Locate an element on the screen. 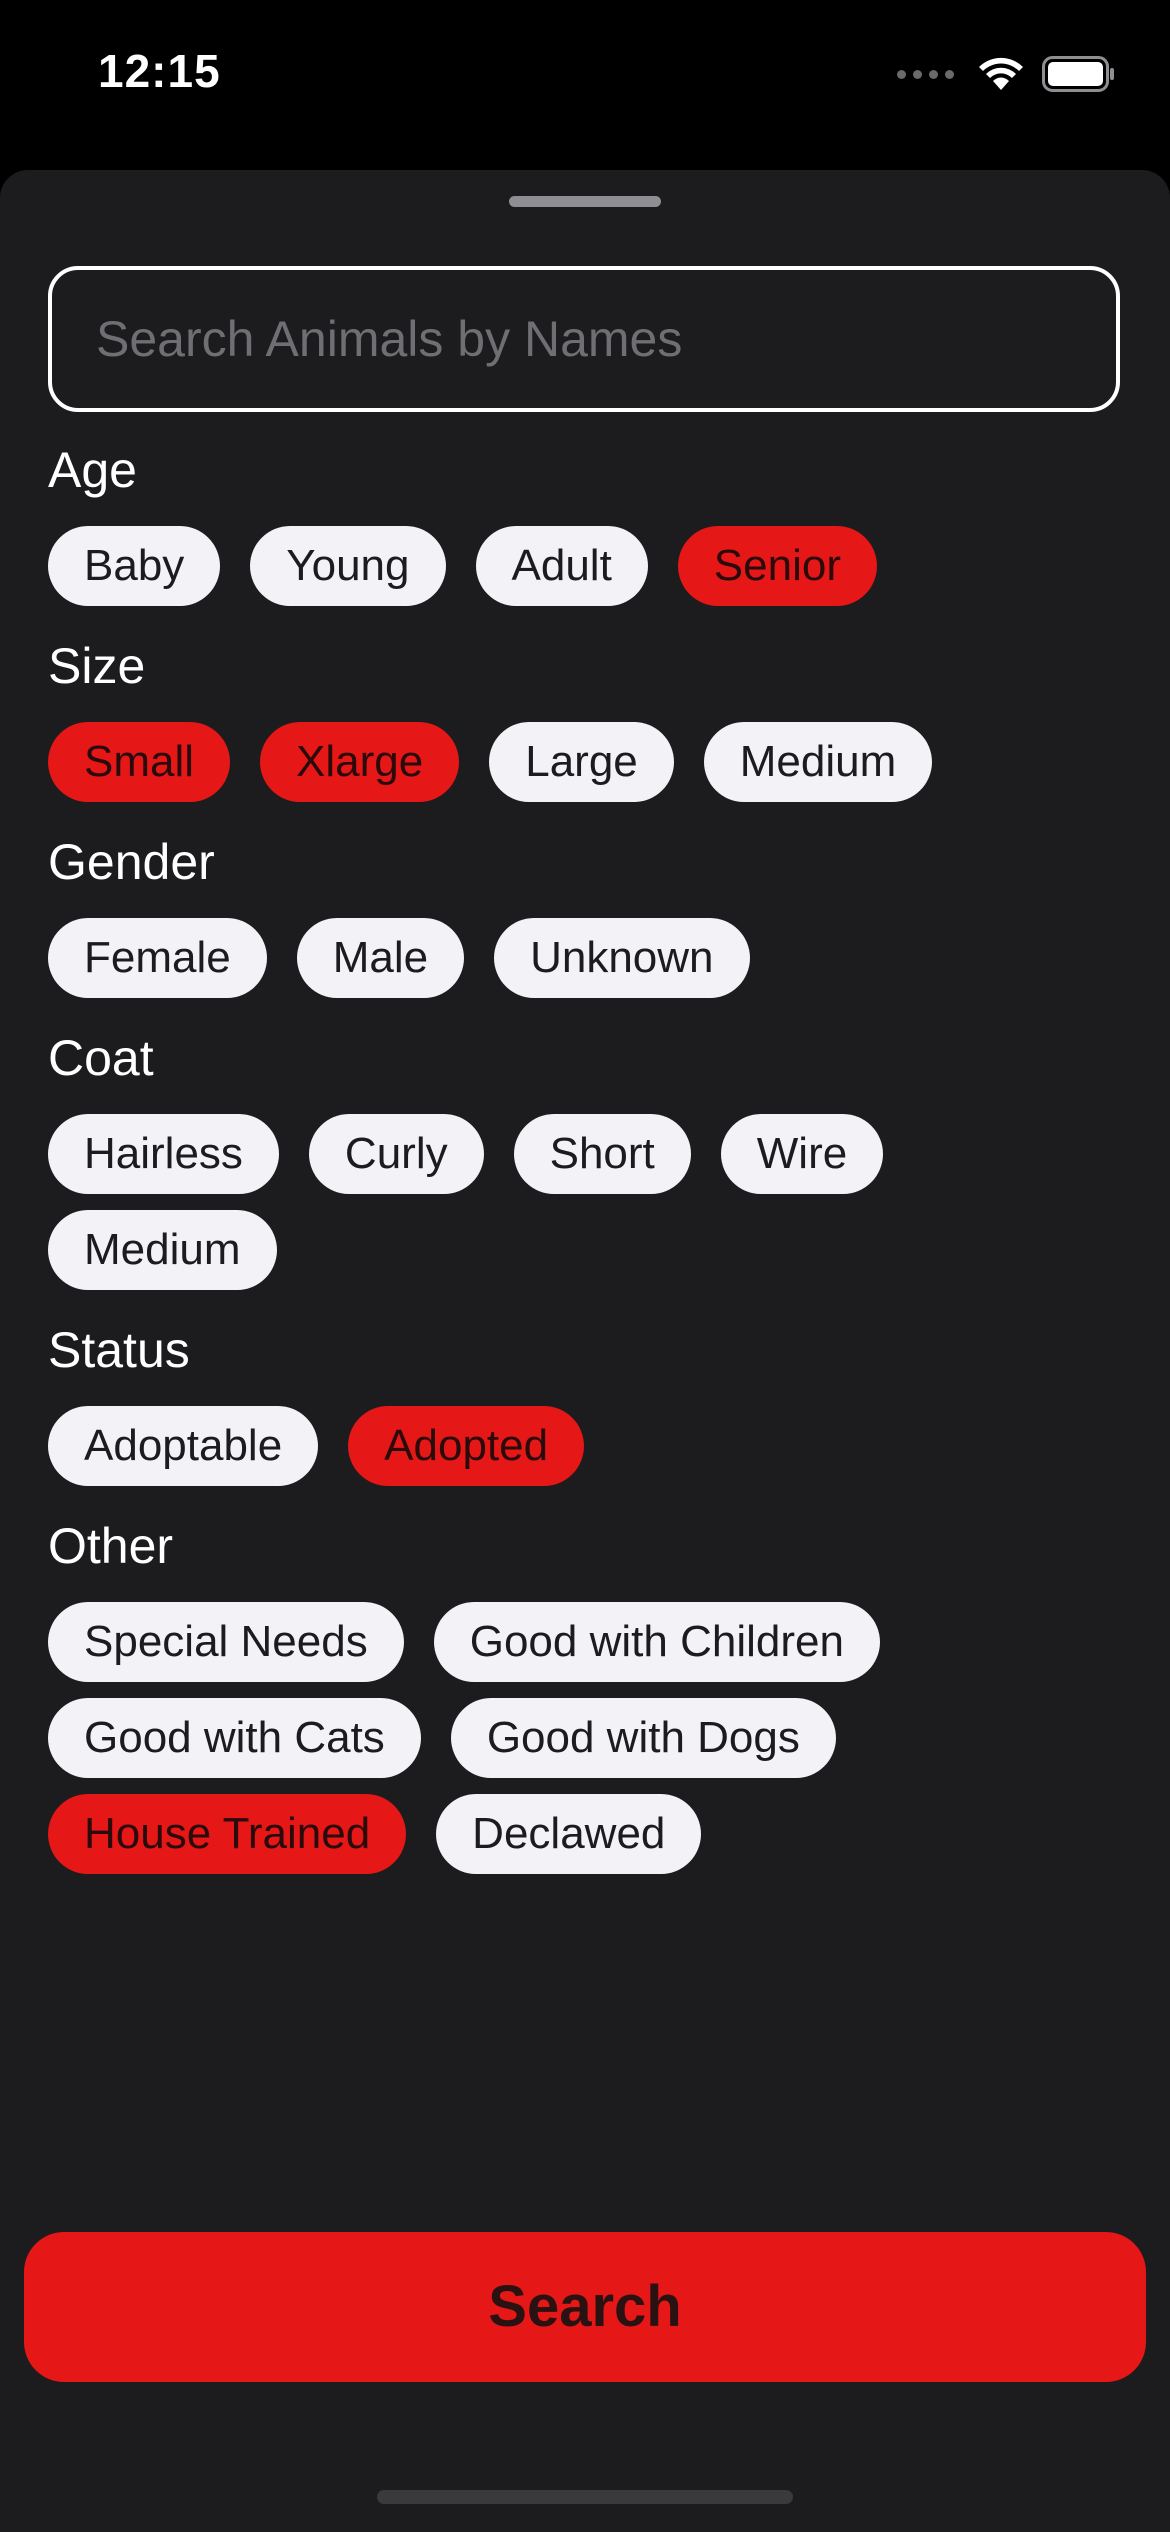 This screenshot has width=1170, height=2532. home-indicator is located at coordinates (585, 2497).